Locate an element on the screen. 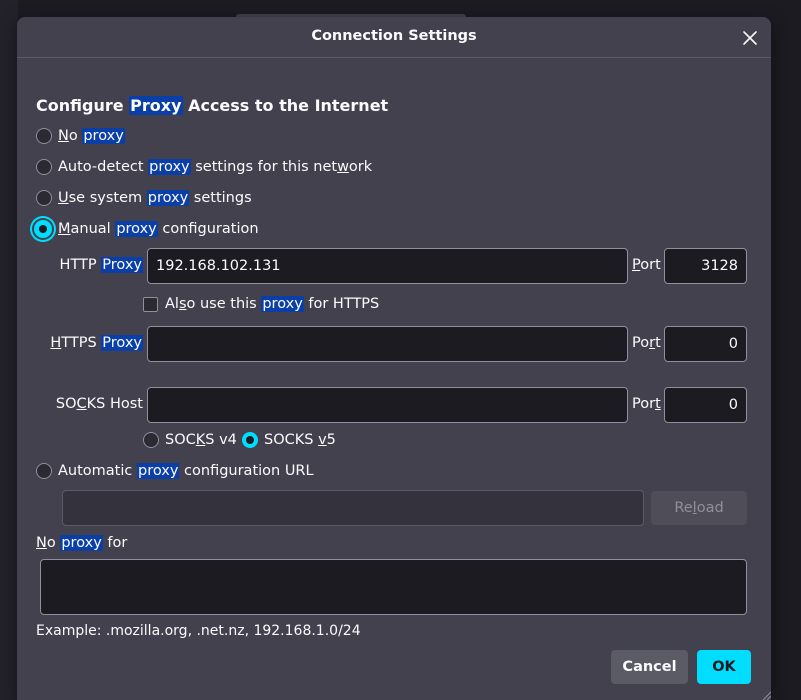 The height and width of the screenshot is (700, 801). radio-socks-v5: SOCKS v5 is located at coordinates (289, 440).